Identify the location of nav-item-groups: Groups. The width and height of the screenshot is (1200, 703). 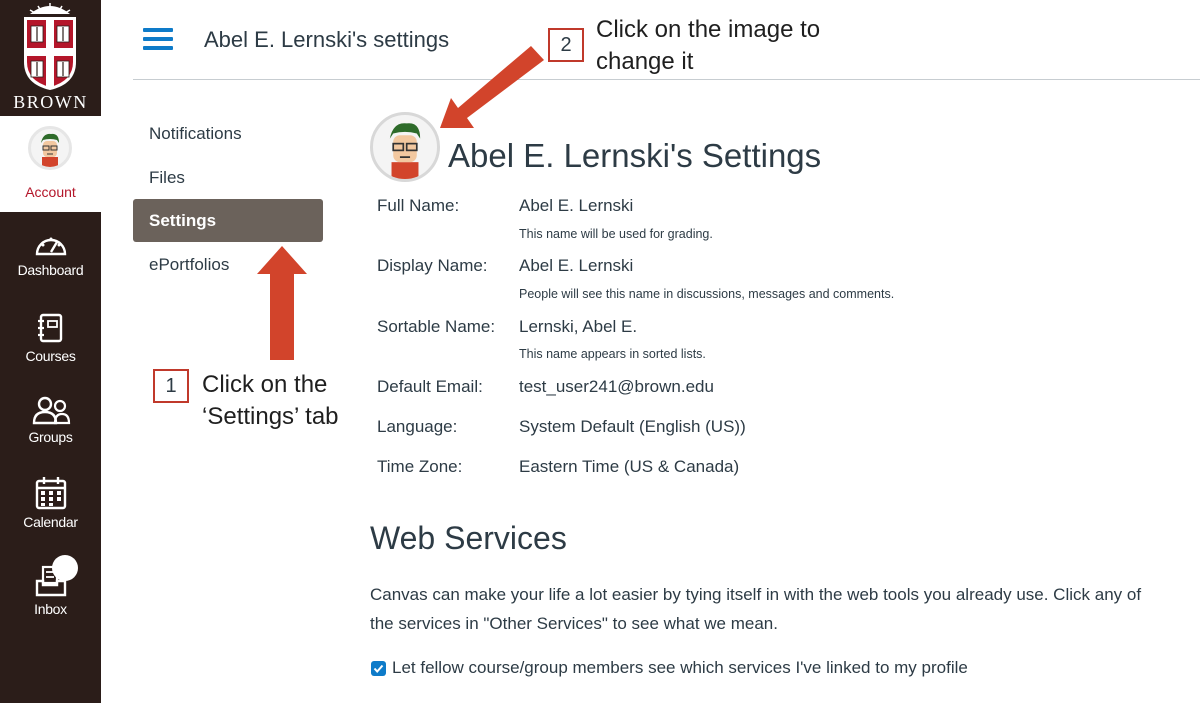
(50, 420).